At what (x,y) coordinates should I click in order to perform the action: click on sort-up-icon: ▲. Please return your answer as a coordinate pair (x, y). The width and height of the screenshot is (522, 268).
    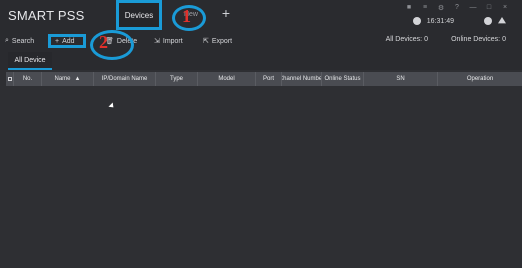
    Looking at the image, I should click on (77, 79).